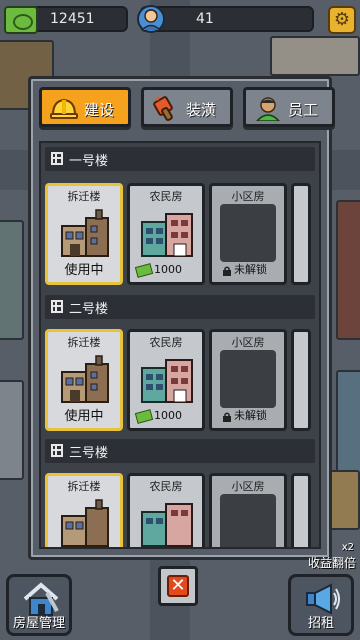  I want to click on house-card-demolition: 拆迁楼, so click(84, 510).